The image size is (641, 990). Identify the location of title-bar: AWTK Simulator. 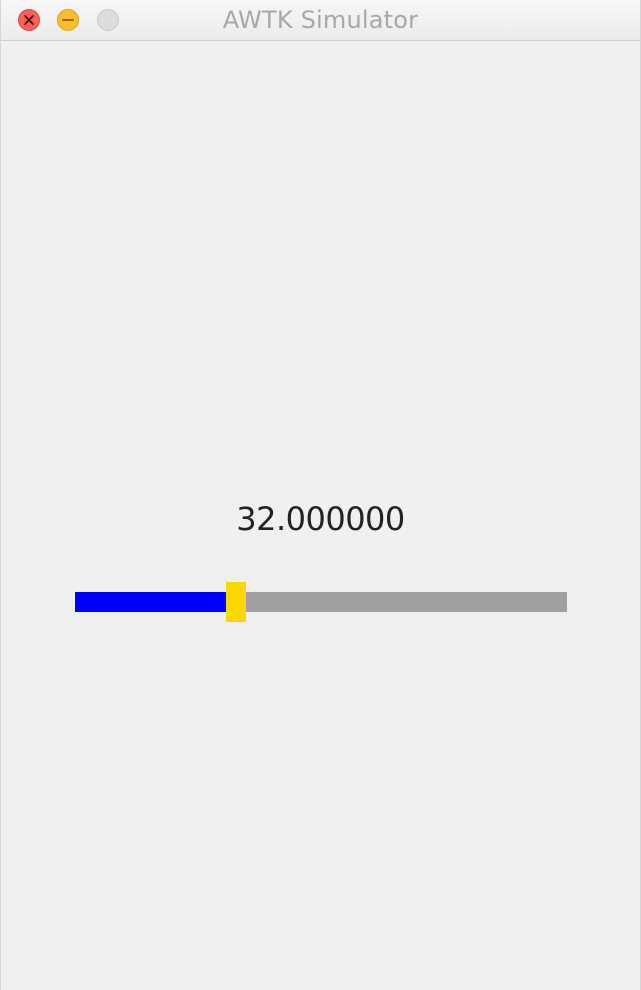
(320, 20).